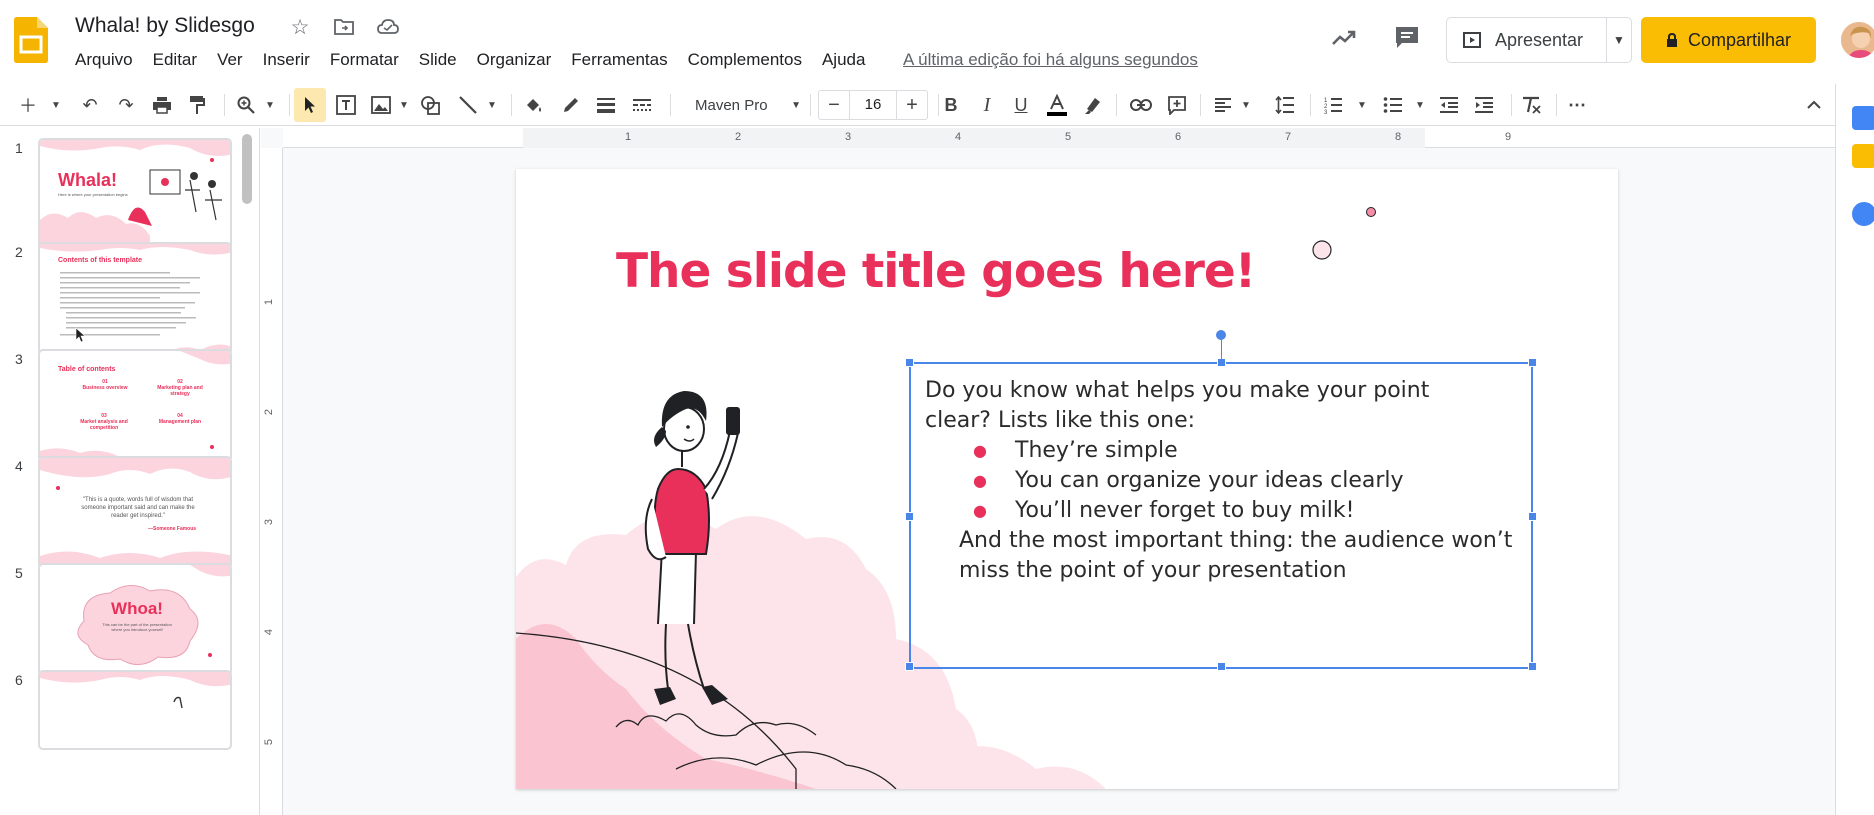 This screenshot has height=815, width=1874. Describe the element at coordinates (1856, 40) in the screenshot. I see `user-avatar` at that location.